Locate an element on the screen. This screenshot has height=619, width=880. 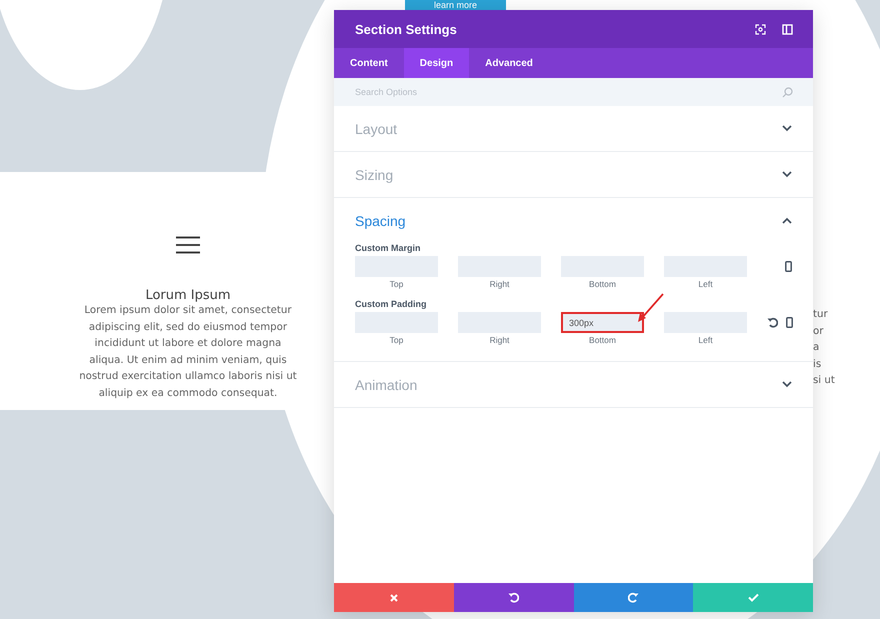
chevron-up-icon is located at coordinates (787, 220).